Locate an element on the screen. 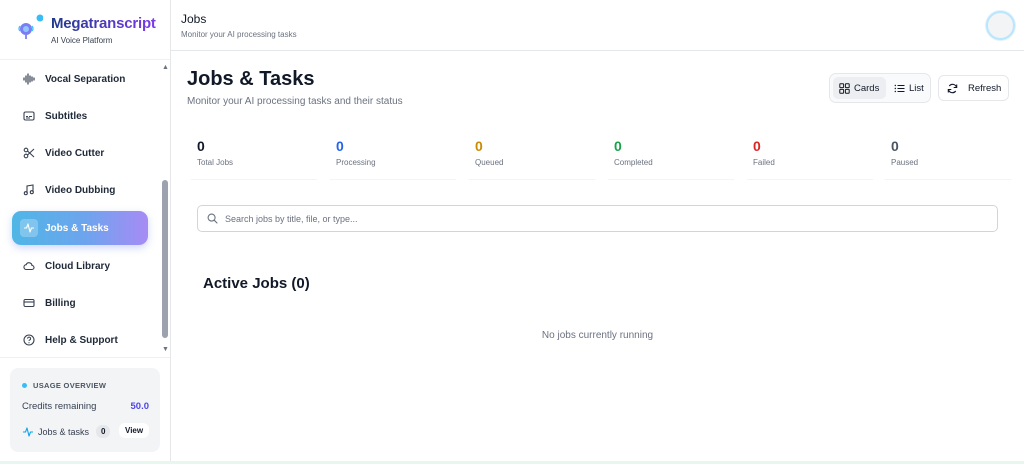  sidebar-item-cloud-library: Cloud Library is located at coordinates (80, 266).